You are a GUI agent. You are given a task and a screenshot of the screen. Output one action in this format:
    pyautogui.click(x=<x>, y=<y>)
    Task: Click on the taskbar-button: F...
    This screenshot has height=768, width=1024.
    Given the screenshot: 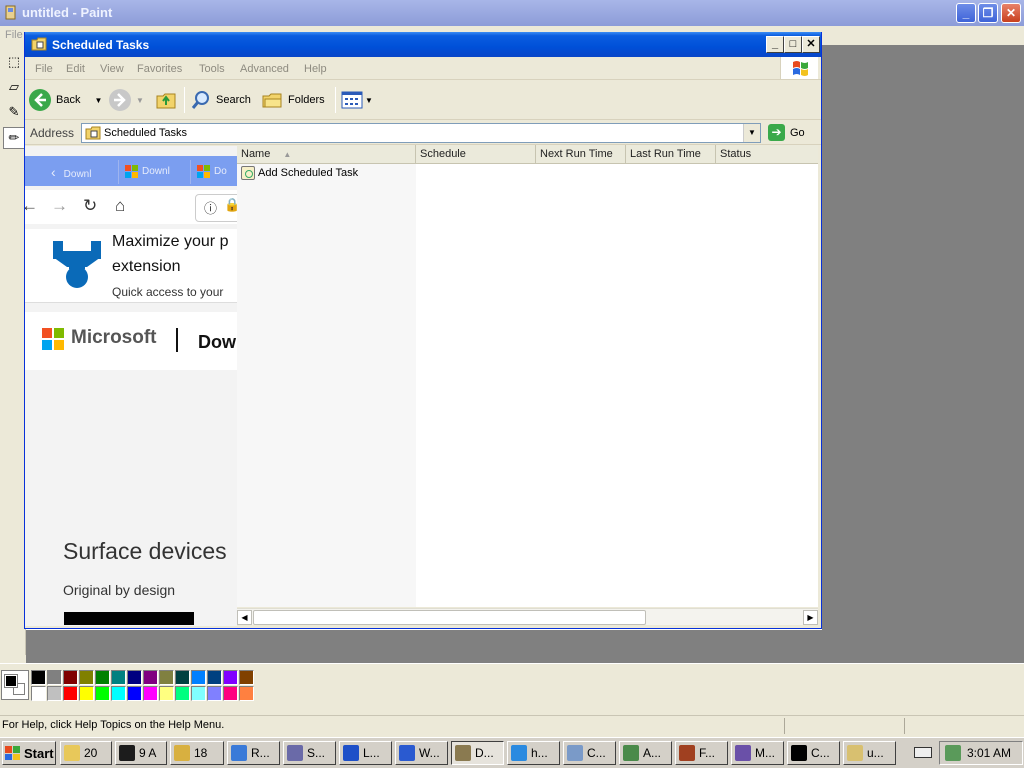 What is the action you would take?
    pyautogui.click(x=701, y=753)
    